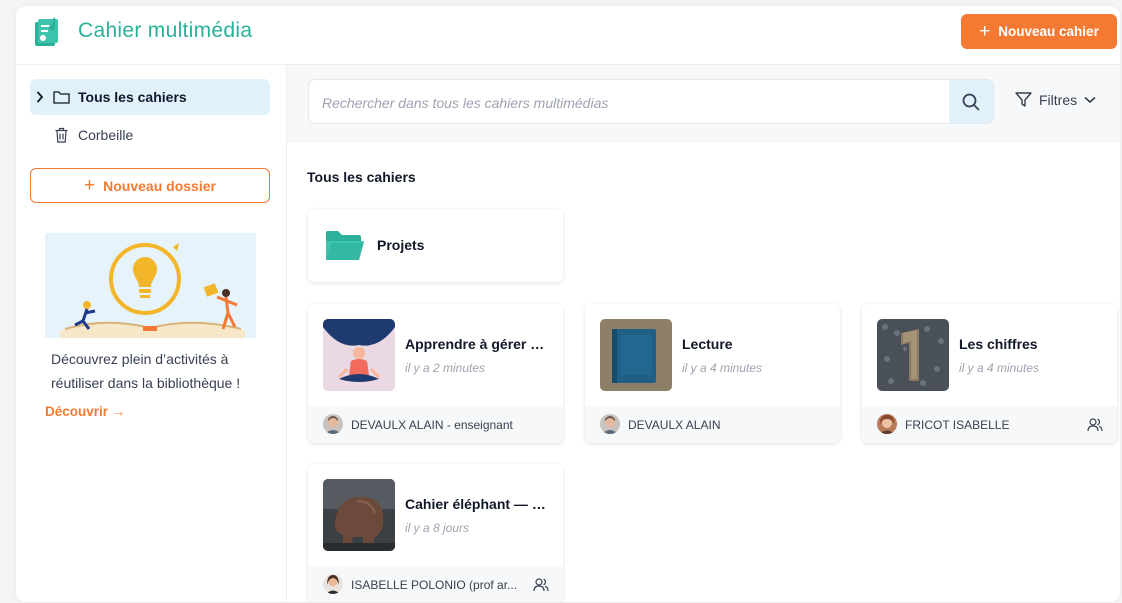  I want to click on new-folder-button: + Nouveau dossier, so click(150, 185).